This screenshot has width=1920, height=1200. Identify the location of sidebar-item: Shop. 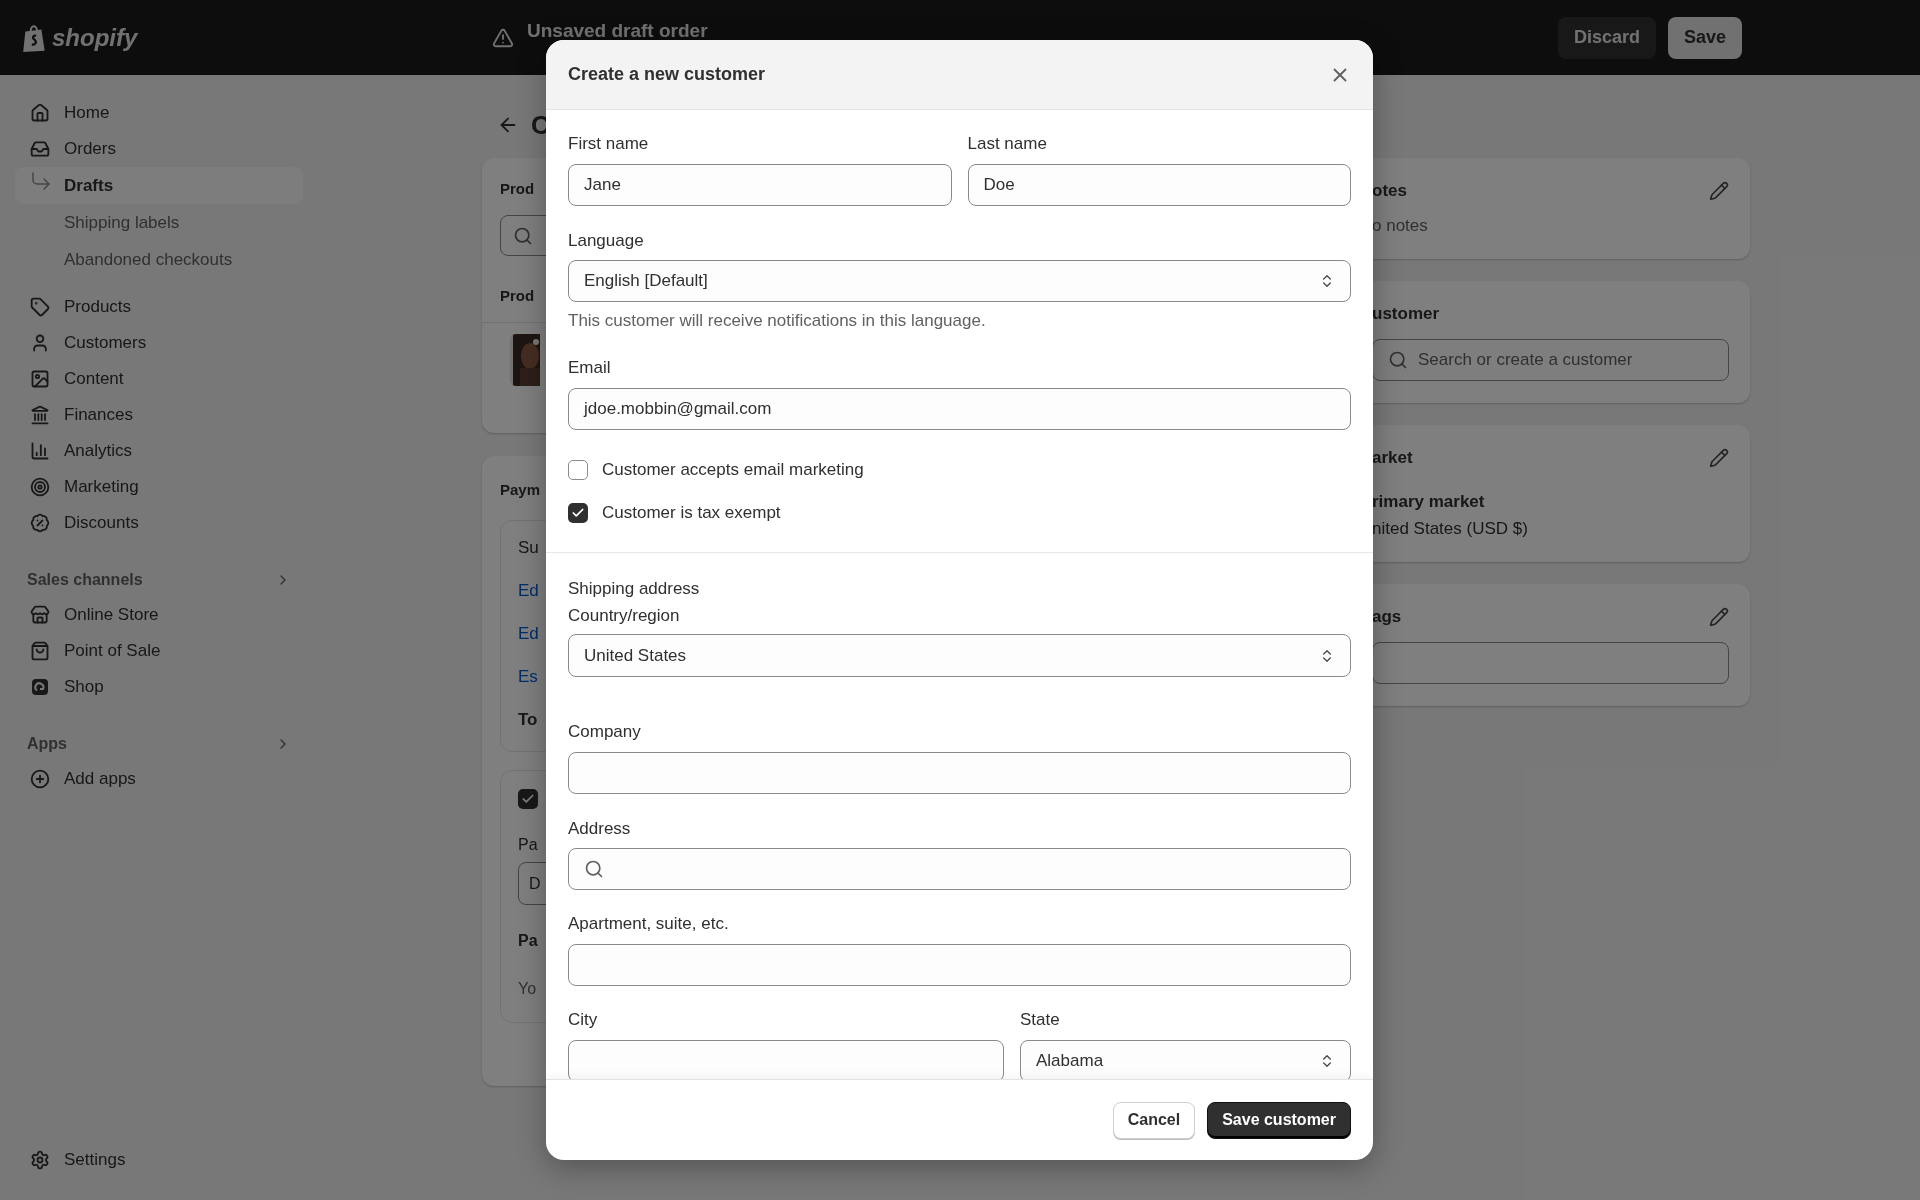
(159, 687).